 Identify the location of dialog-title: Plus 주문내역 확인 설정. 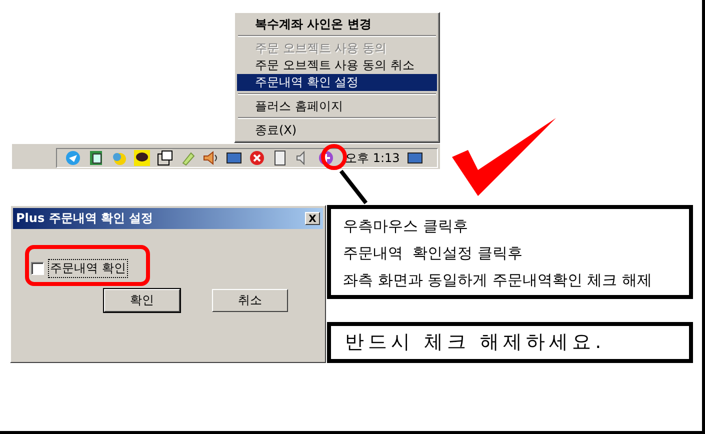
(85, 218).